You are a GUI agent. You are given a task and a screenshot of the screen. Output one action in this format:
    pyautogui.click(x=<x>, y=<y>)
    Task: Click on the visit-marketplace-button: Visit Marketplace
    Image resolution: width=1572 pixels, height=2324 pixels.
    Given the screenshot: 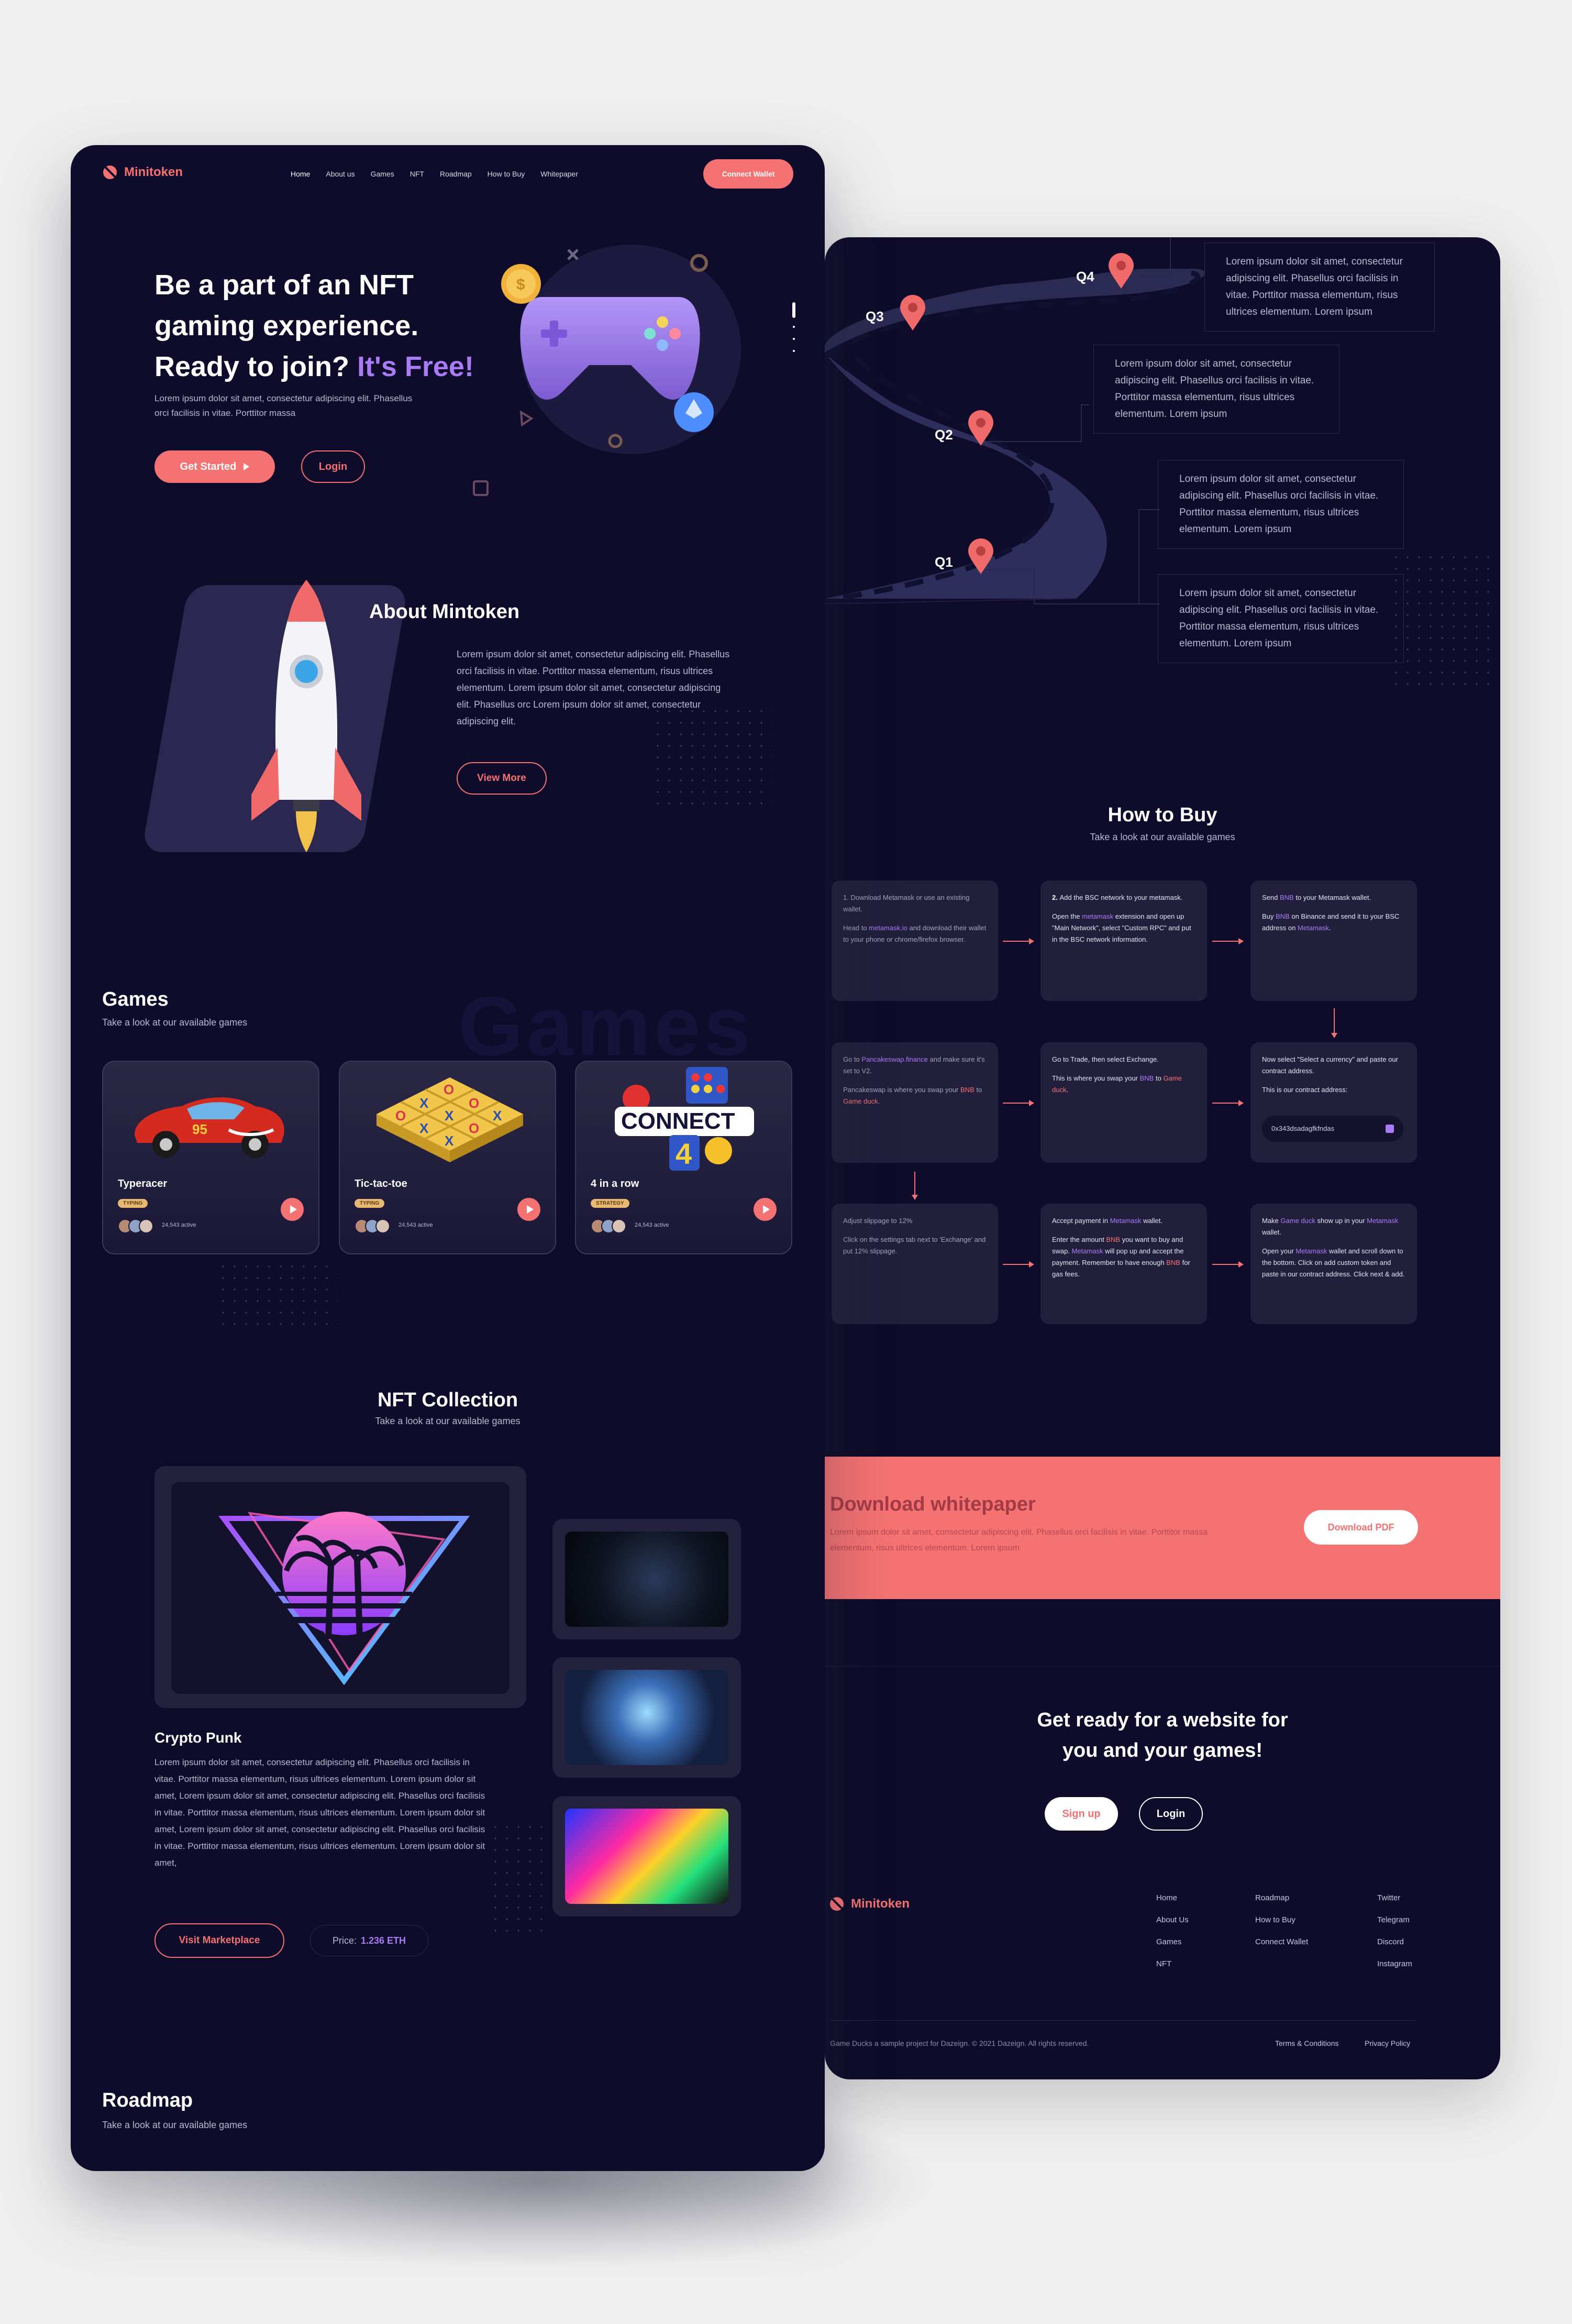 What is the action you would take?
    pyautogui.click(x=219, y=1941)
    